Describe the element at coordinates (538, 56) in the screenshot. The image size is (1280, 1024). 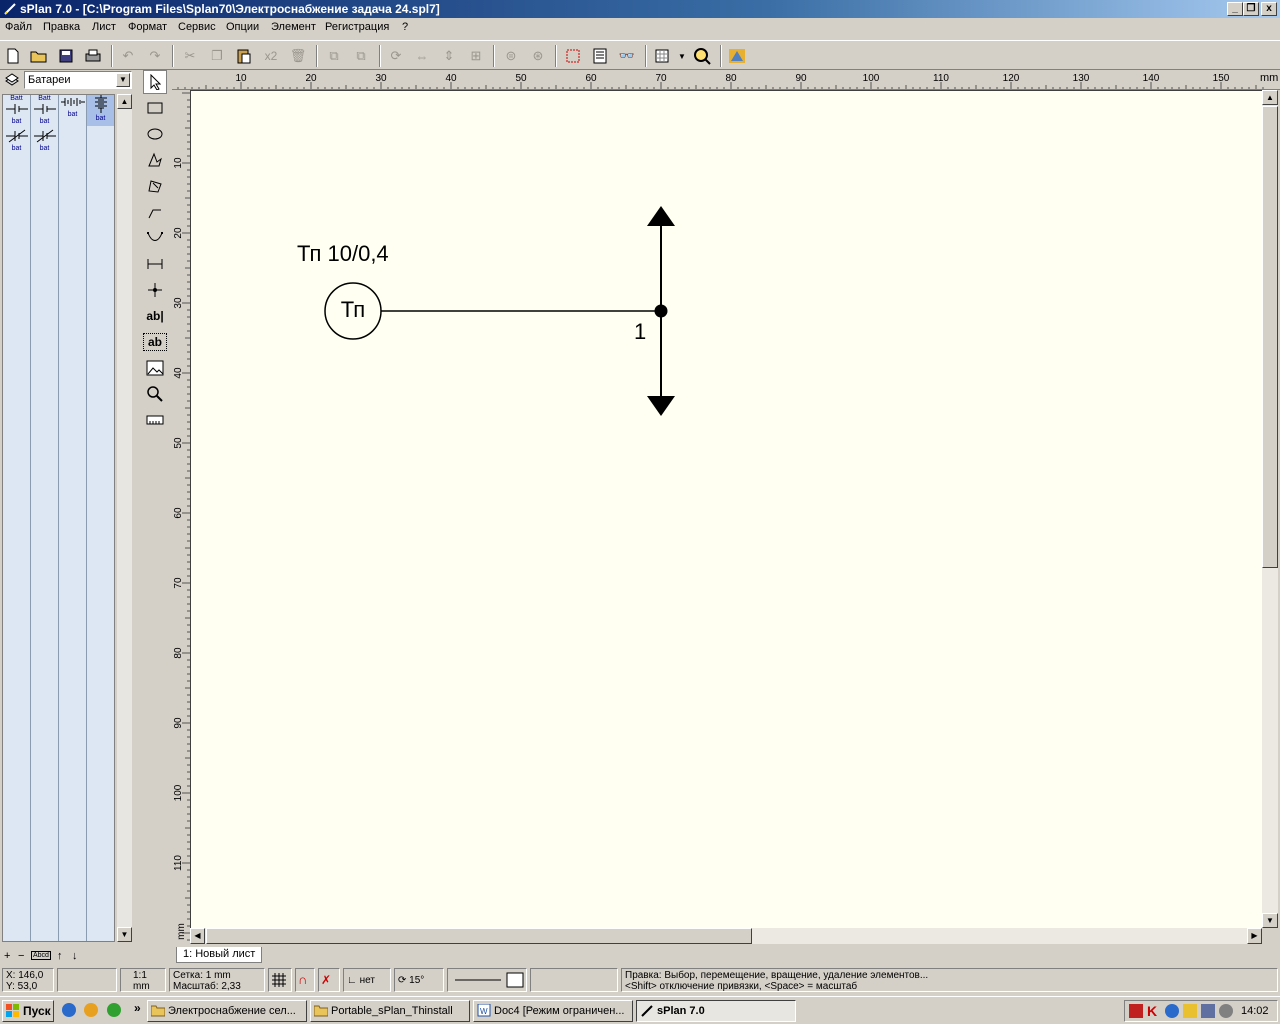
I see `unlock-icon: ⊛` at that location.